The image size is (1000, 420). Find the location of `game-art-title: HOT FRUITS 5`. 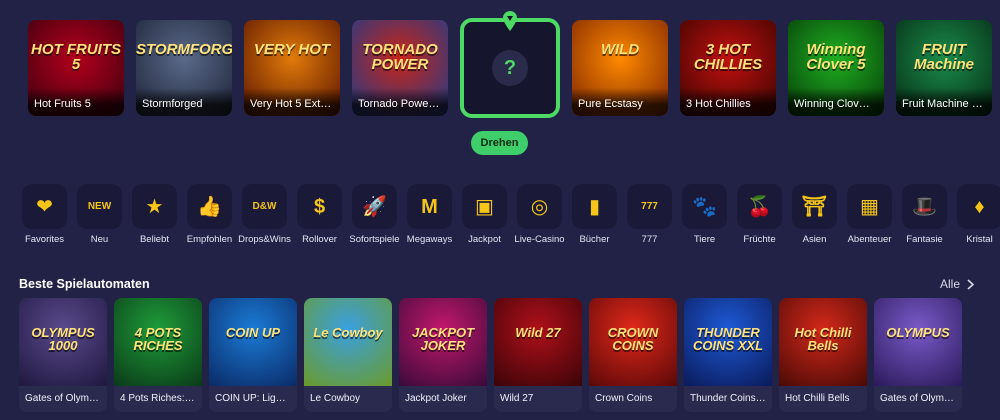

game-art-title: HOT FRUITS 5 is located at coordinates (76, 57).